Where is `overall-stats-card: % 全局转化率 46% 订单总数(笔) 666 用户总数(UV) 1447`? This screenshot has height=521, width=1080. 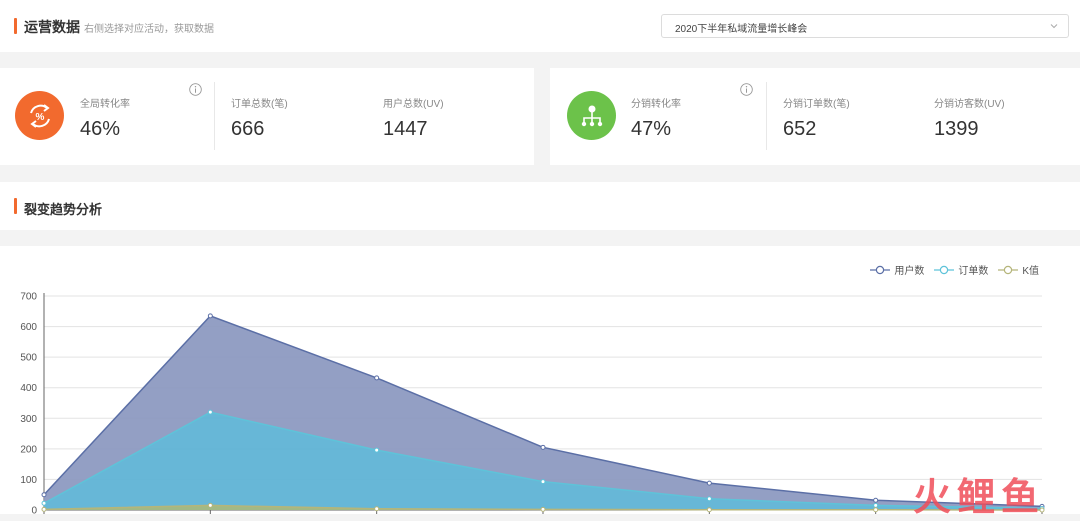
overall-stats-card: % 全局转化率 46% 订单总数(笔) 666 用户总数(UV) 1447 is located at coordinates (267, 116).